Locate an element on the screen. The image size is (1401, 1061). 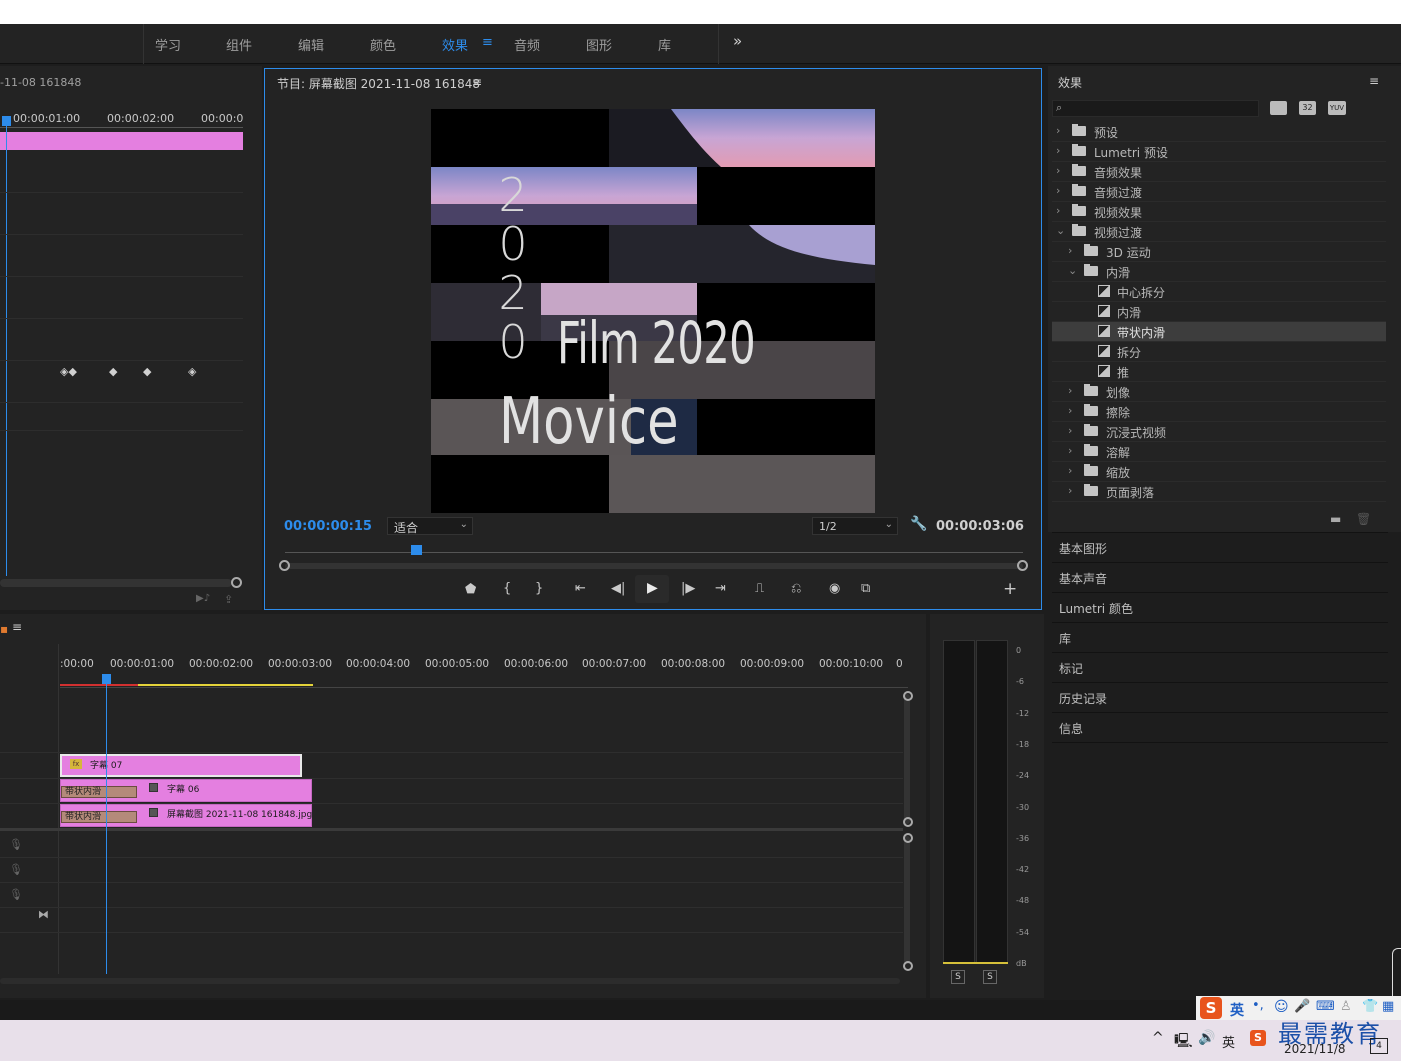
scrub-ruler is located at coordinates (654, 552).